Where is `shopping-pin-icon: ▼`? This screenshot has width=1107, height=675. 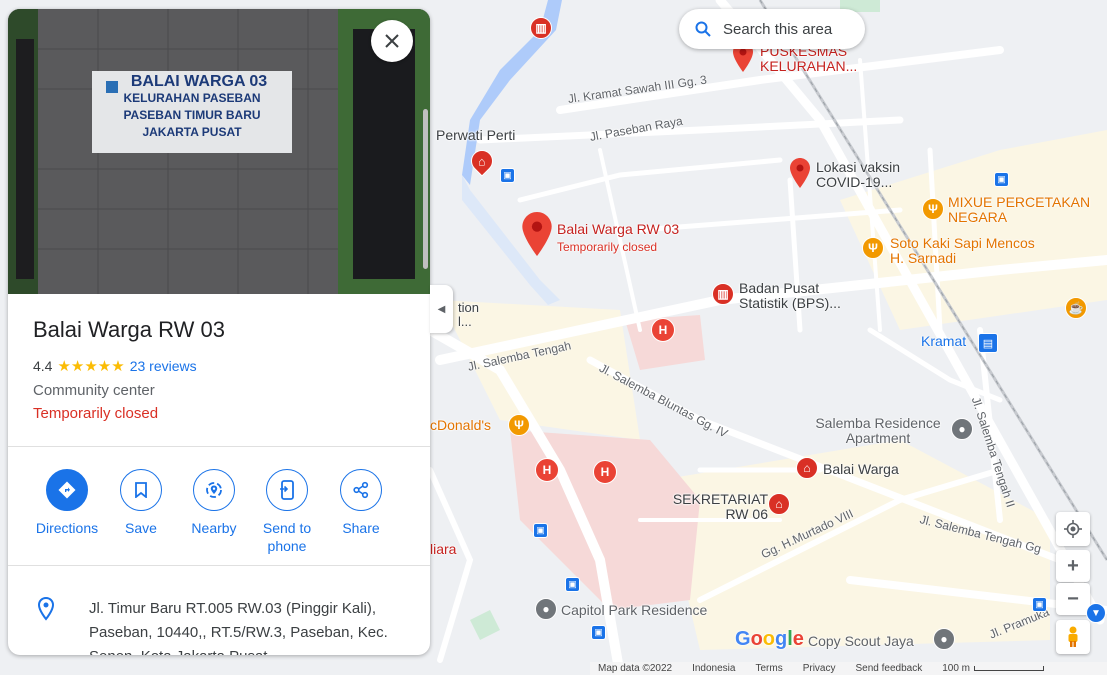
shopping-pin-icon: ▼ is located at coordinates (1096, 613).